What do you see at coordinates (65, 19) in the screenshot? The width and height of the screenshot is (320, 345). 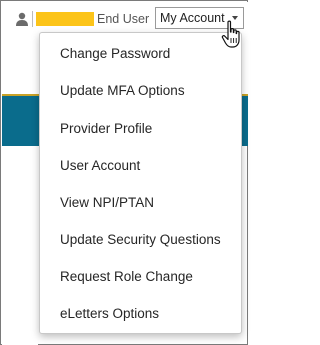 I see `redacted-user-name` at bounding box center [65, 19].